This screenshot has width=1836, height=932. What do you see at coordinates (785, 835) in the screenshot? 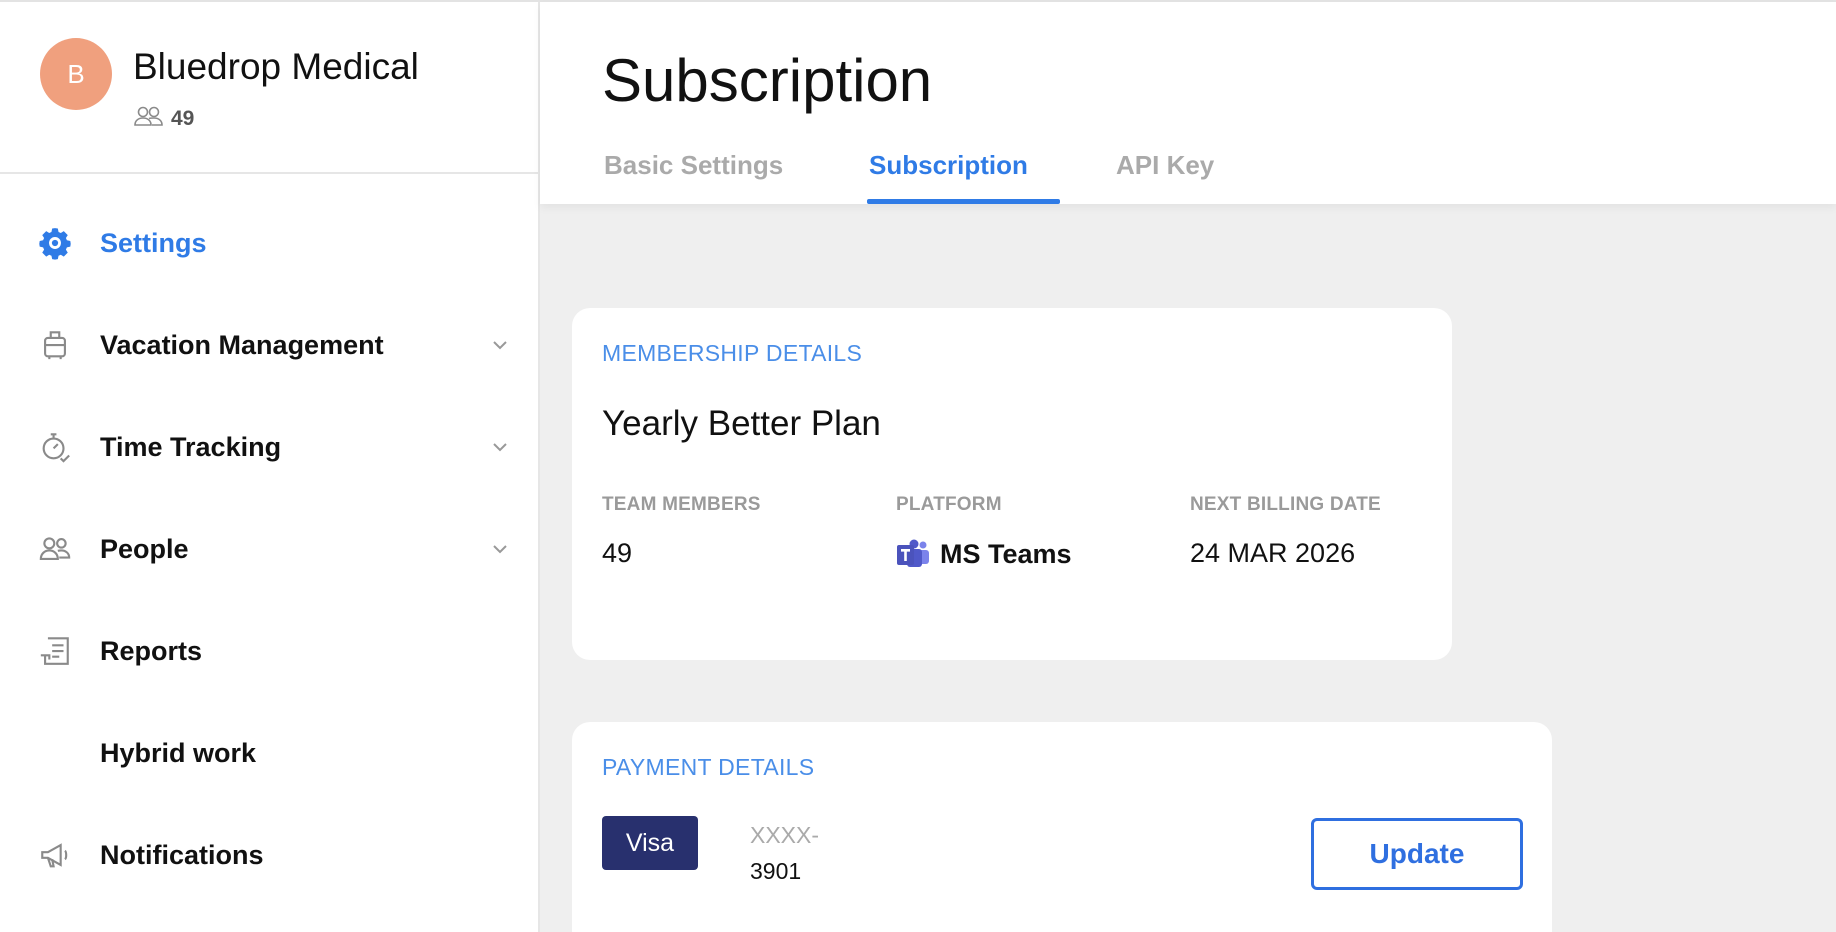
I see `card-number-mask: XXXX-` at bounding box center [785, 835].